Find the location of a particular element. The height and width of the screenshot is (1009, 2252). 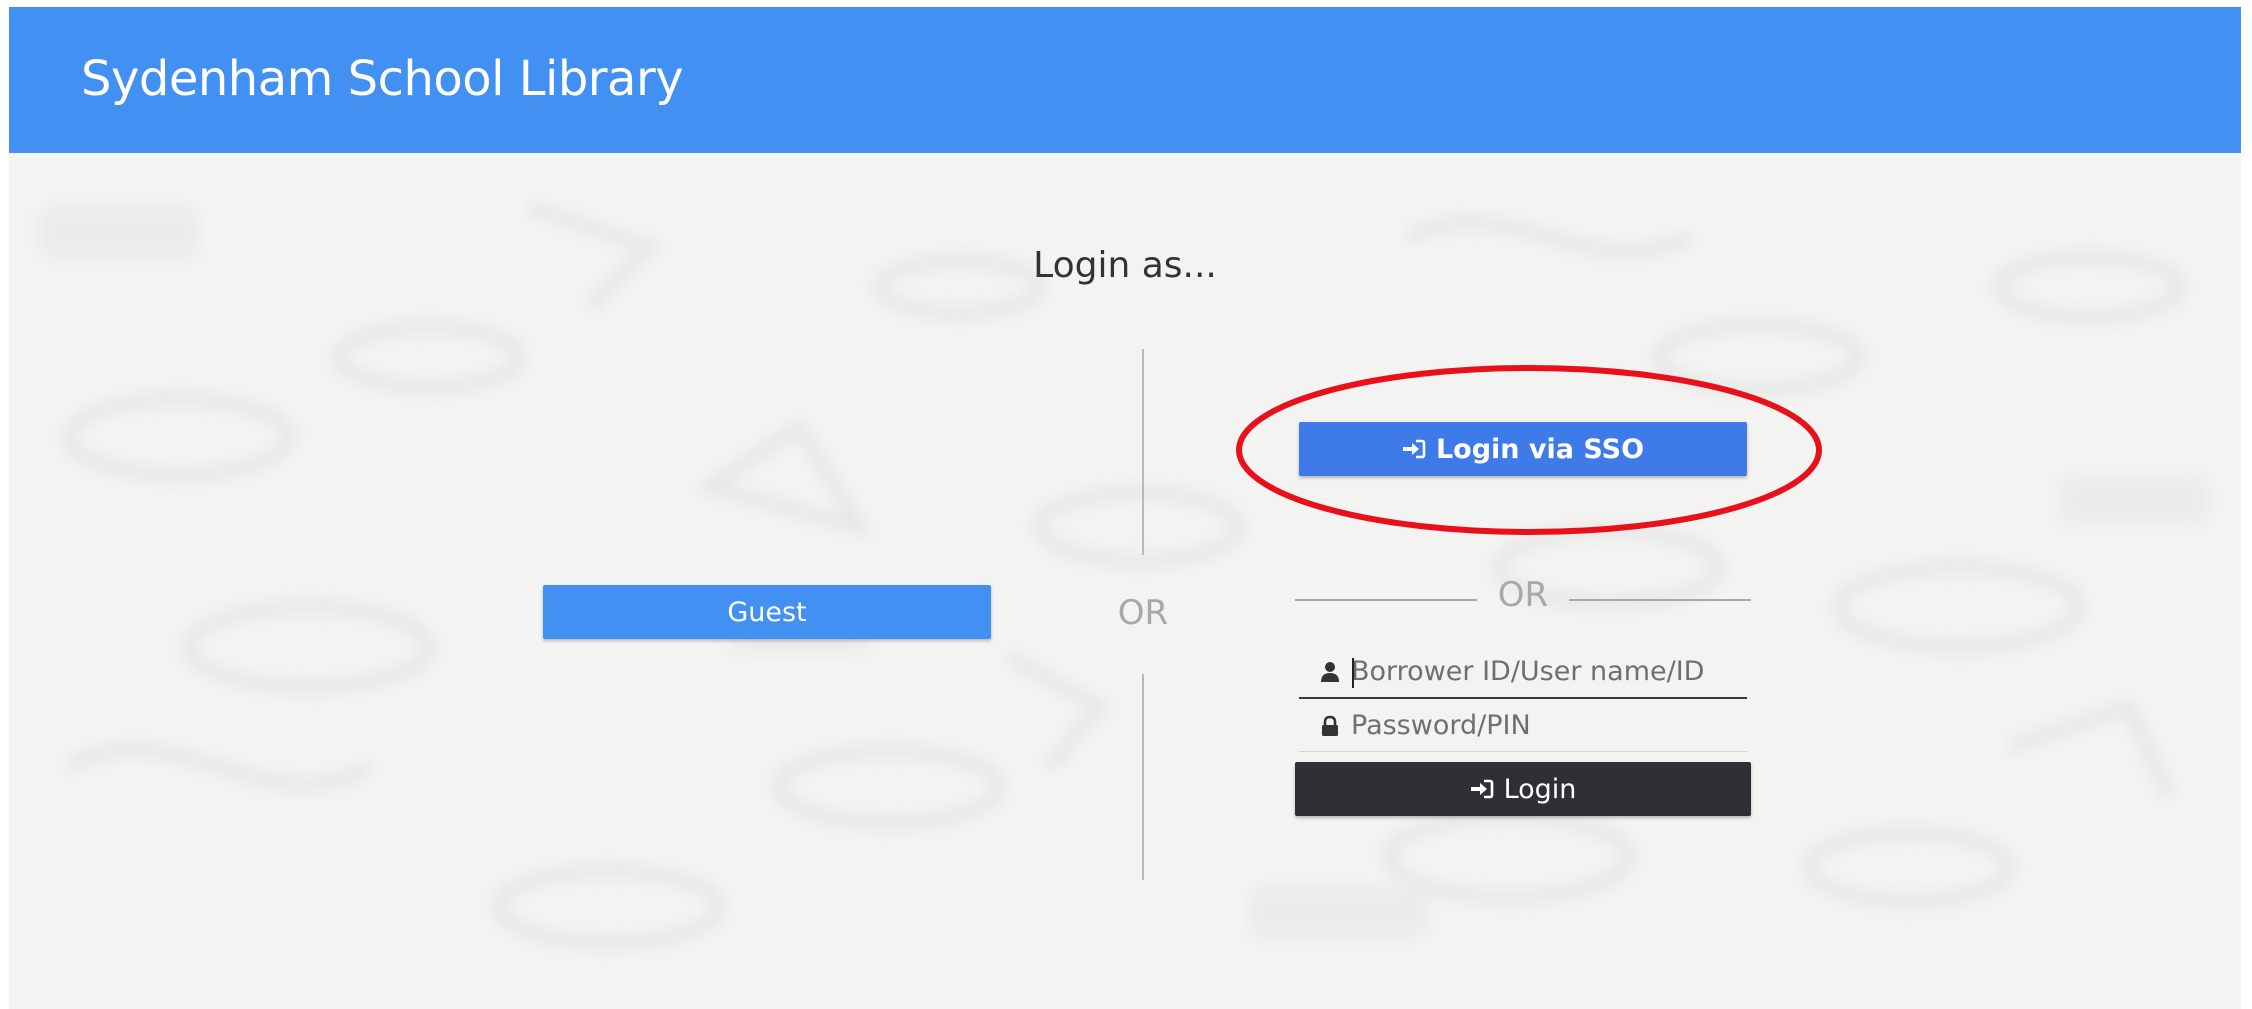

username-field is located at coordinates (1523, 673).